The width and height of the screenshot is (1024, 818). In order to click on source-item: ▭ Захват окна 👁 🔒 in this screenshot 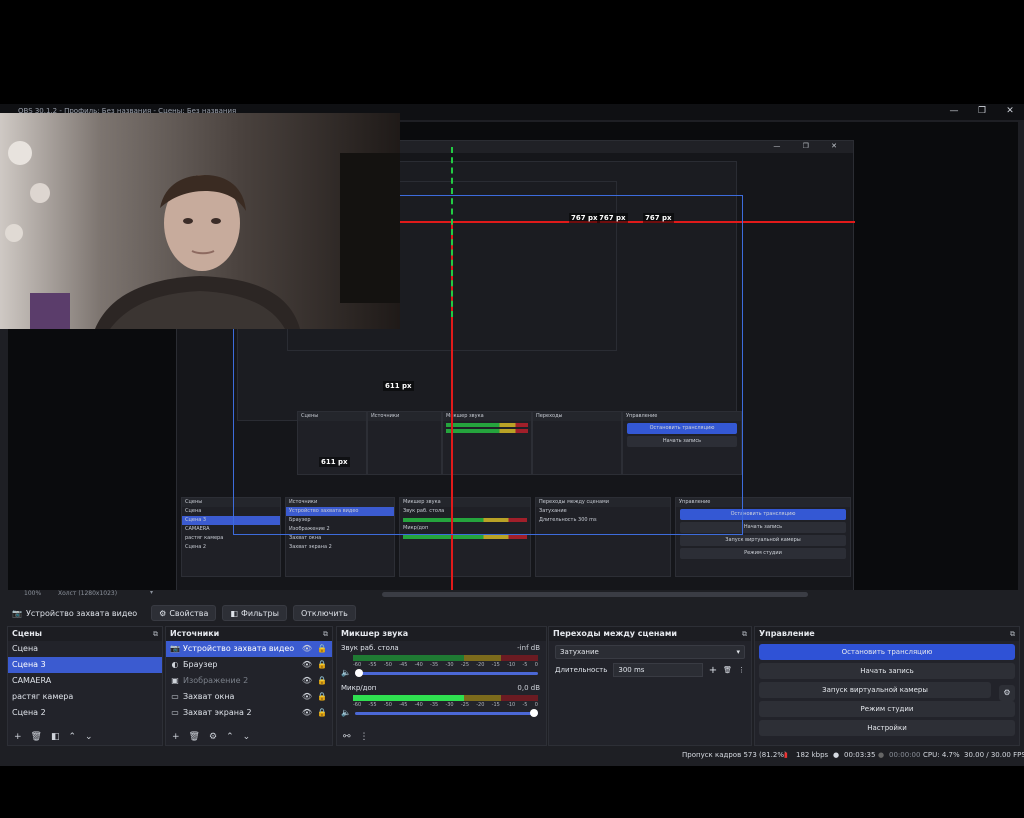, I will do `click(249, 697)`.